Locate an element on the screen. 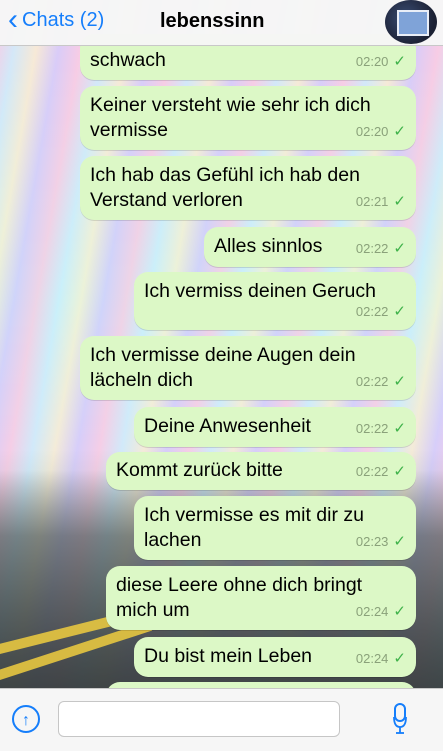 The height and width of the screenshot is (751, 443). message-bubble: Alles sinnlos 02:22 ✓ is located at coordinates (310, 247).